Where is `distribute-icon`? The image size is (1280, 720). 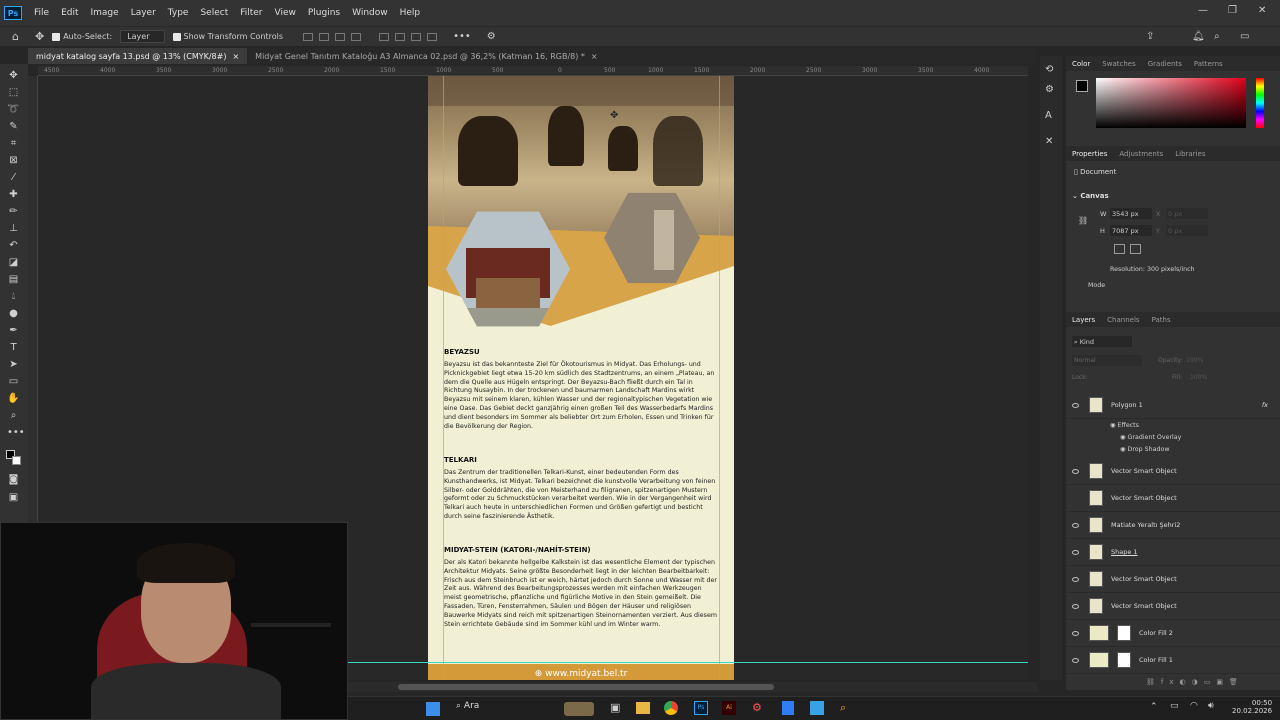 distribute-icon is located at coordinates (356, 36).